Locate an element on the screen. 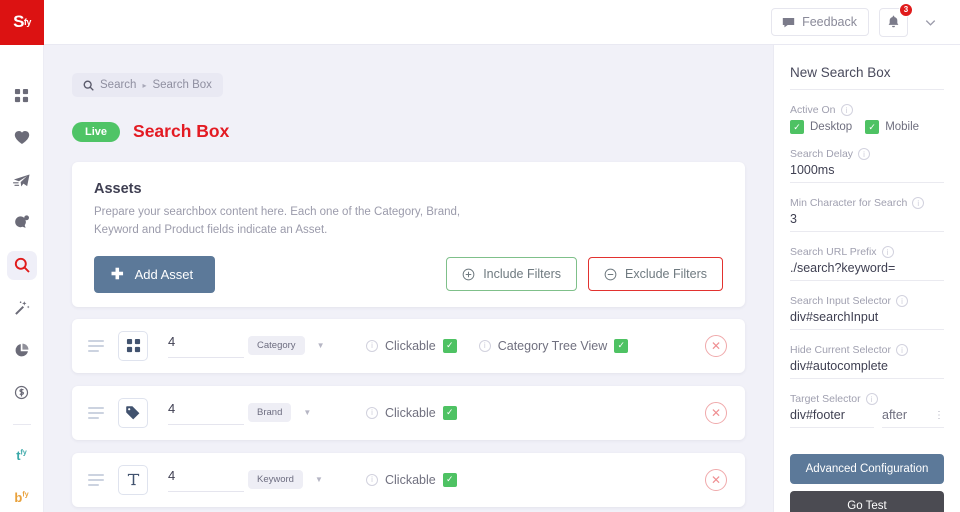 The width and height of the screenshot is (960, 512). advanced-configuration-button: Advanced Configuration is located at coordinates (867, 469).